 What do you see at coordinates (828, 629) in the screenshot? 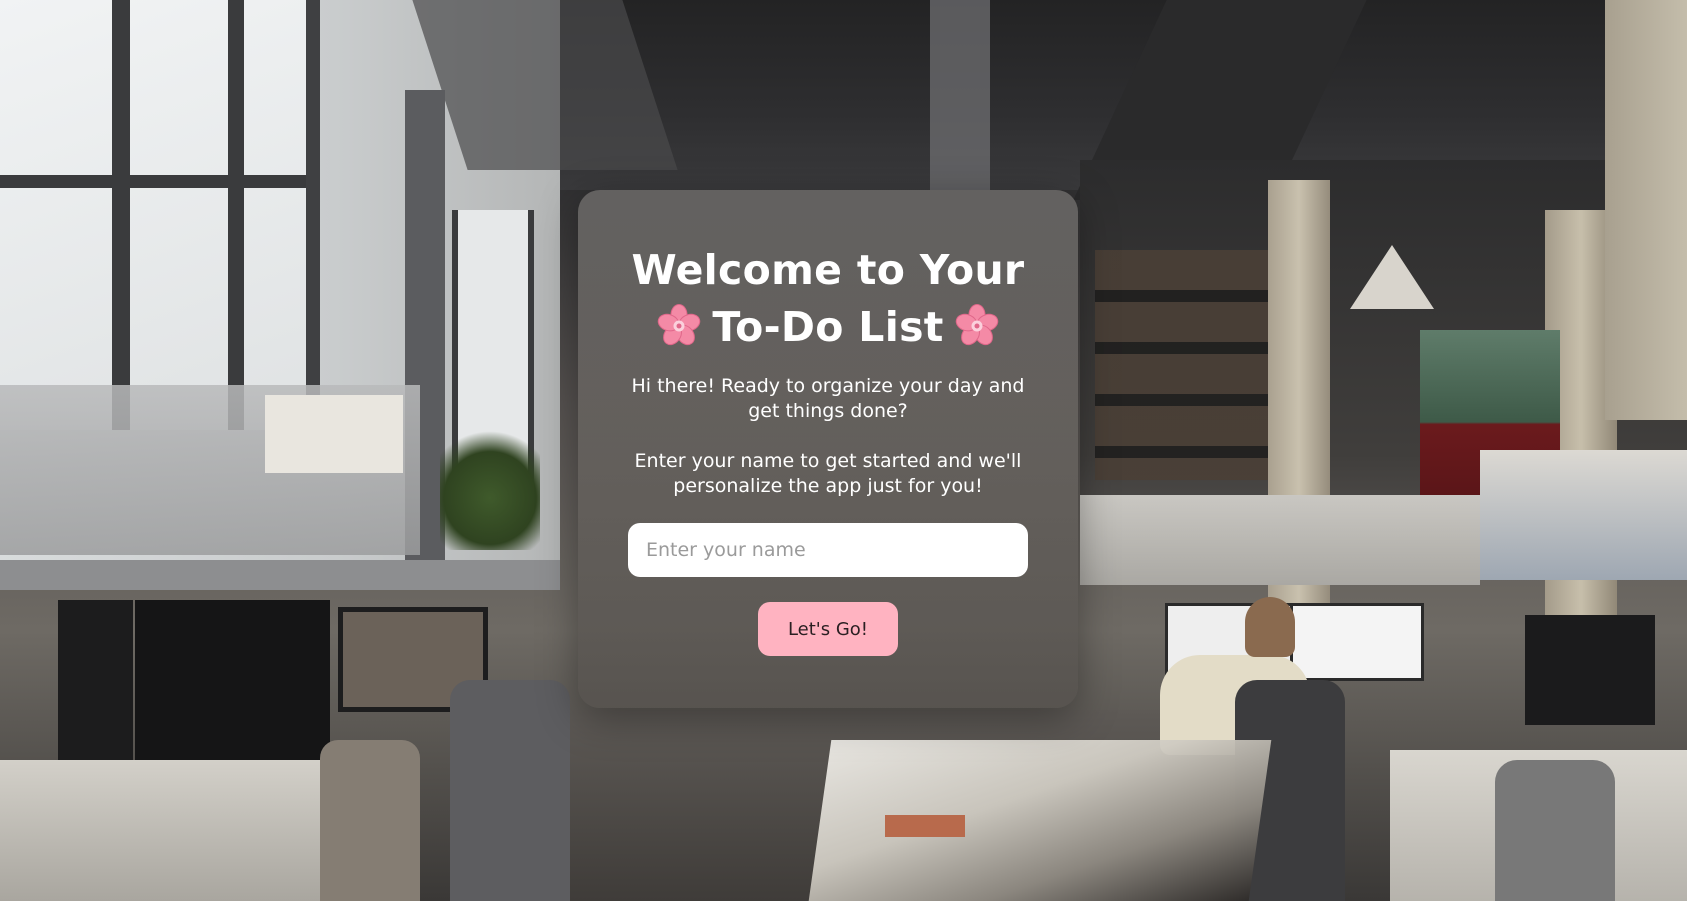
I see `lets-go-button: Let's Go!` at bounding box center [828, 629].